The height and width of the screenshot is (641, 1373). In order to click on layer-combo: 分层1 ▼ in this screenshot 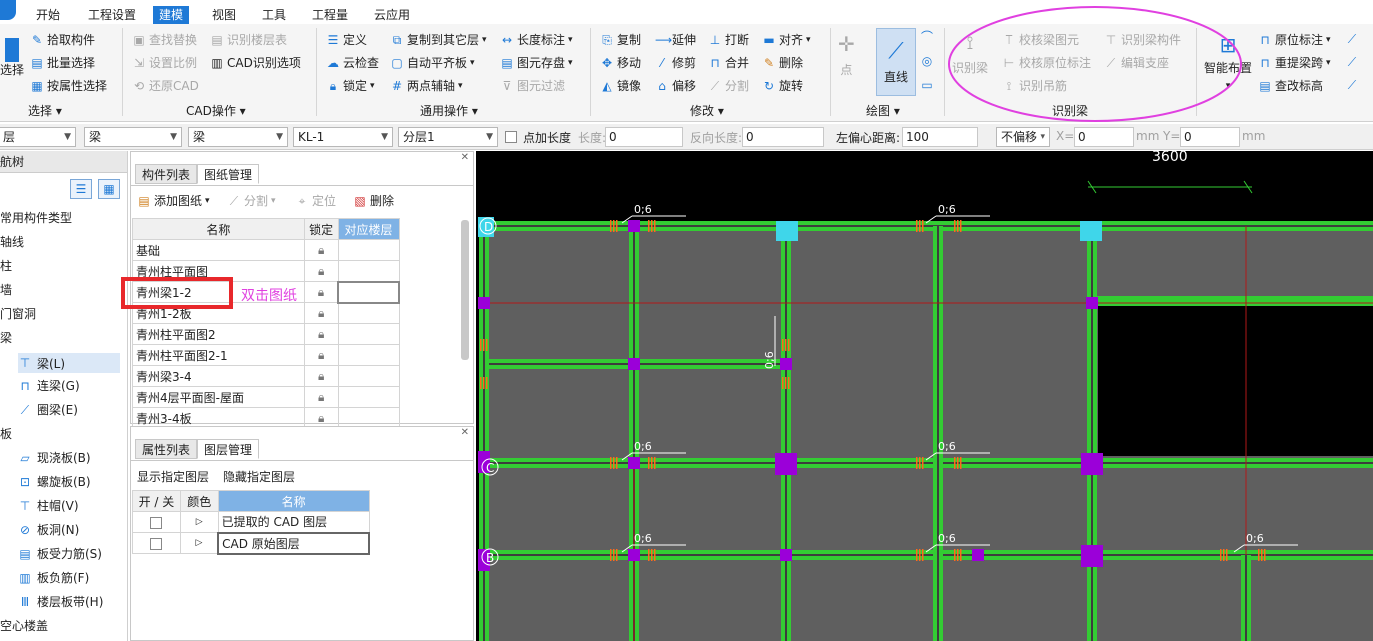, I will do `click(448, 137)`.